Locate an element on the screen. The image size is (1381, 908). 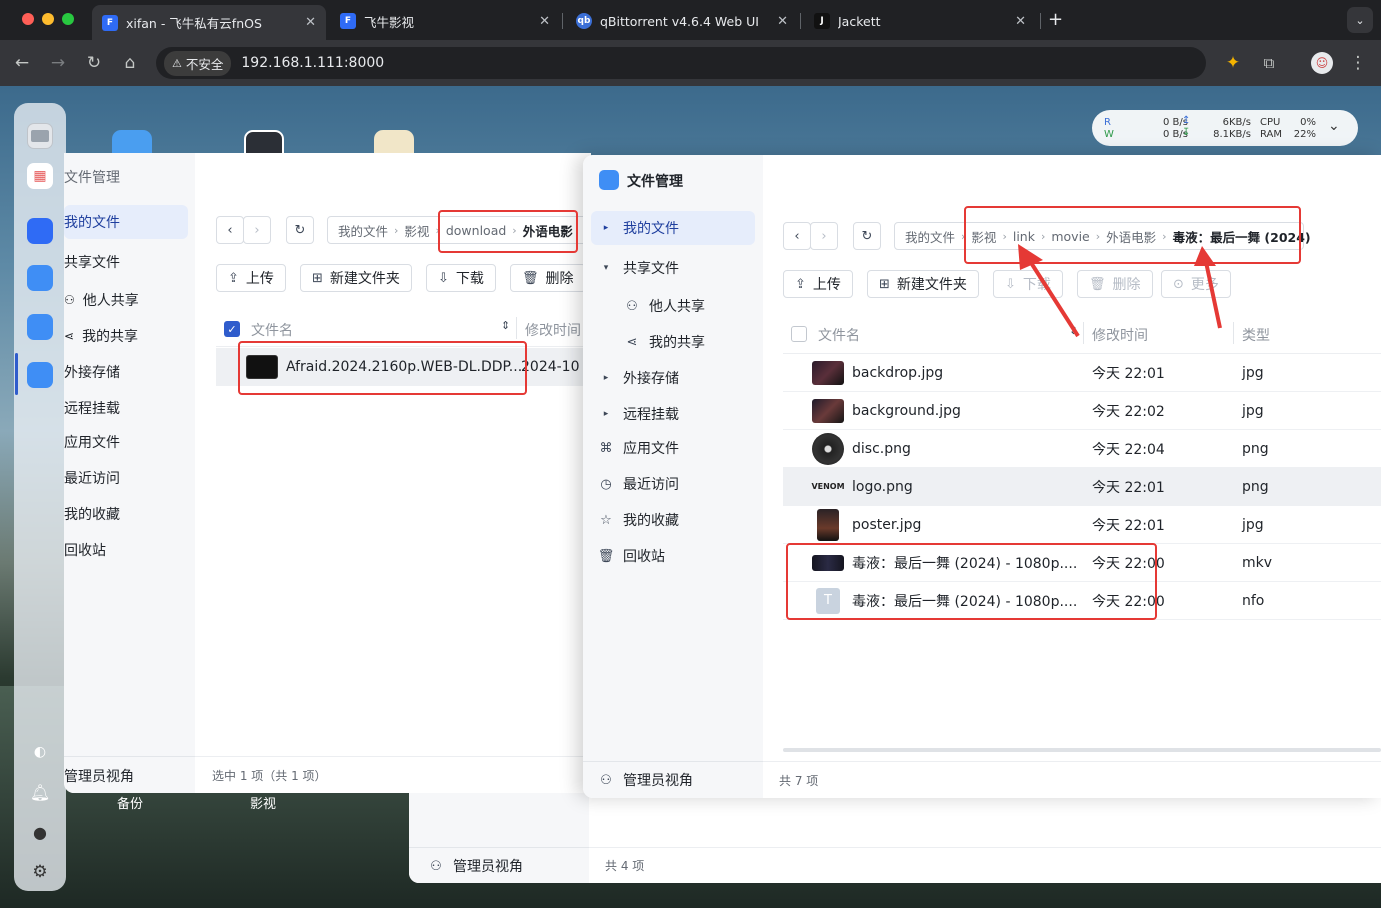
gear-icon: ⚙ is located at coordinates (40, 872).